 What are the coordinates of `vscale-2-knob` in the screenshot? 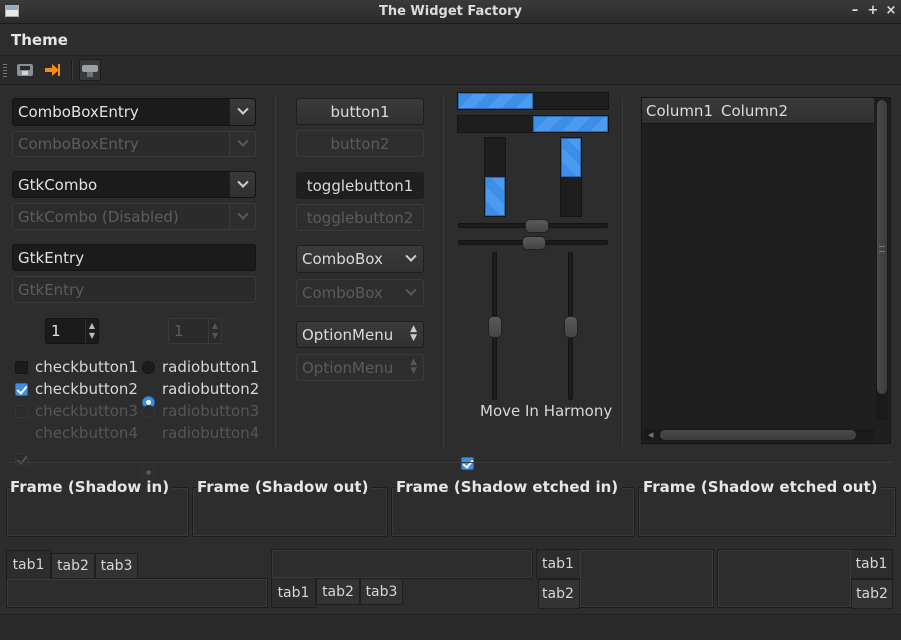 It's located at (571, 327).